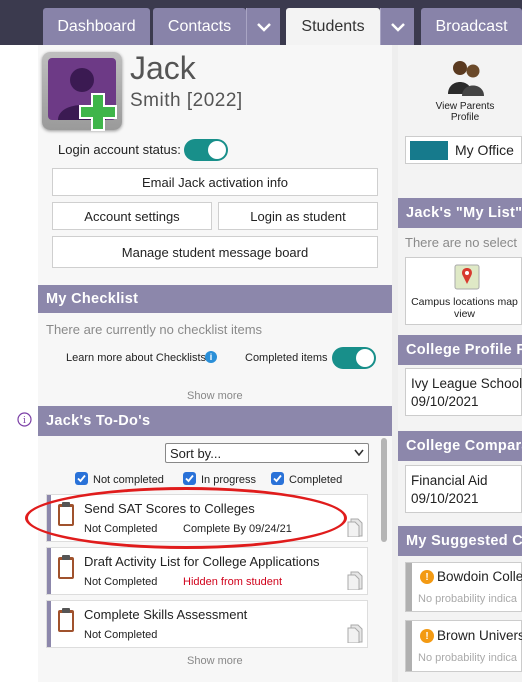  Describe the element at coordinates (207, 624) in the screenshot. I see `todo-item: Complete Skills Assessment Not Completed` at that location.